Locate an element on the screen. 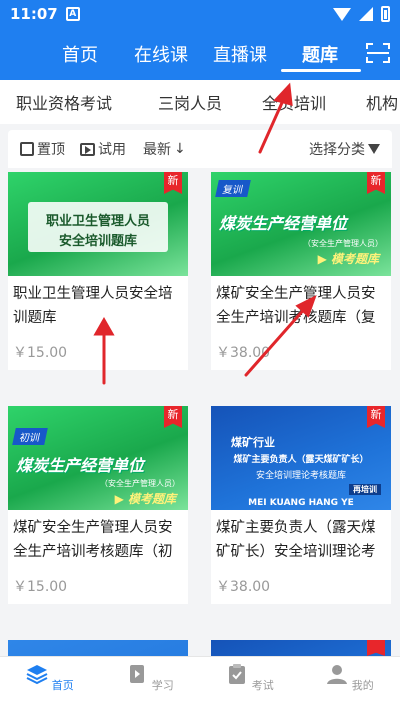 This screenshot has width=400, height=710. category-institution: 机构 is located at coordinates (382, 102).